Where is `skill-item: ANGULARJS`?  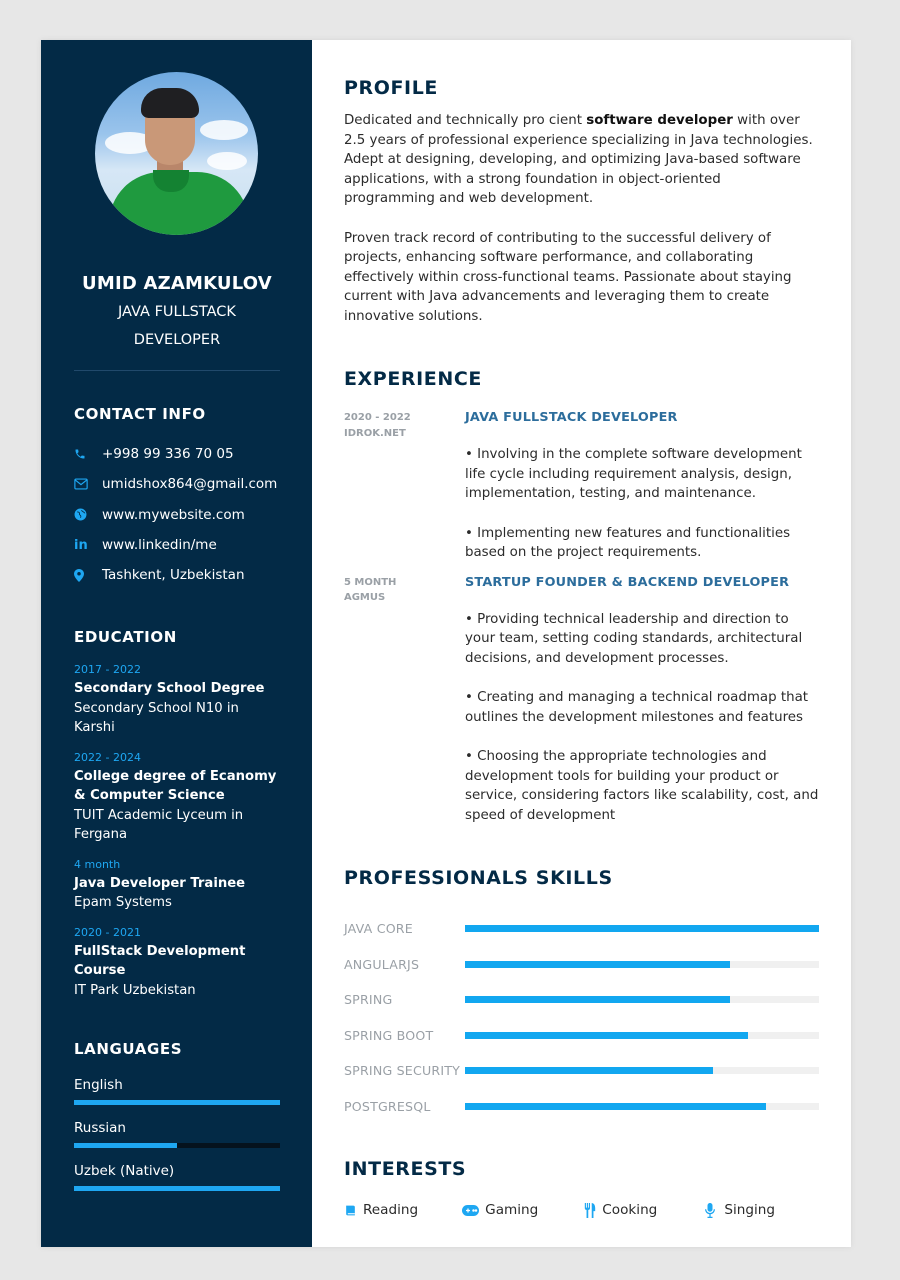
skill-item: ANGULARJS is located at coordinates (581, 965).